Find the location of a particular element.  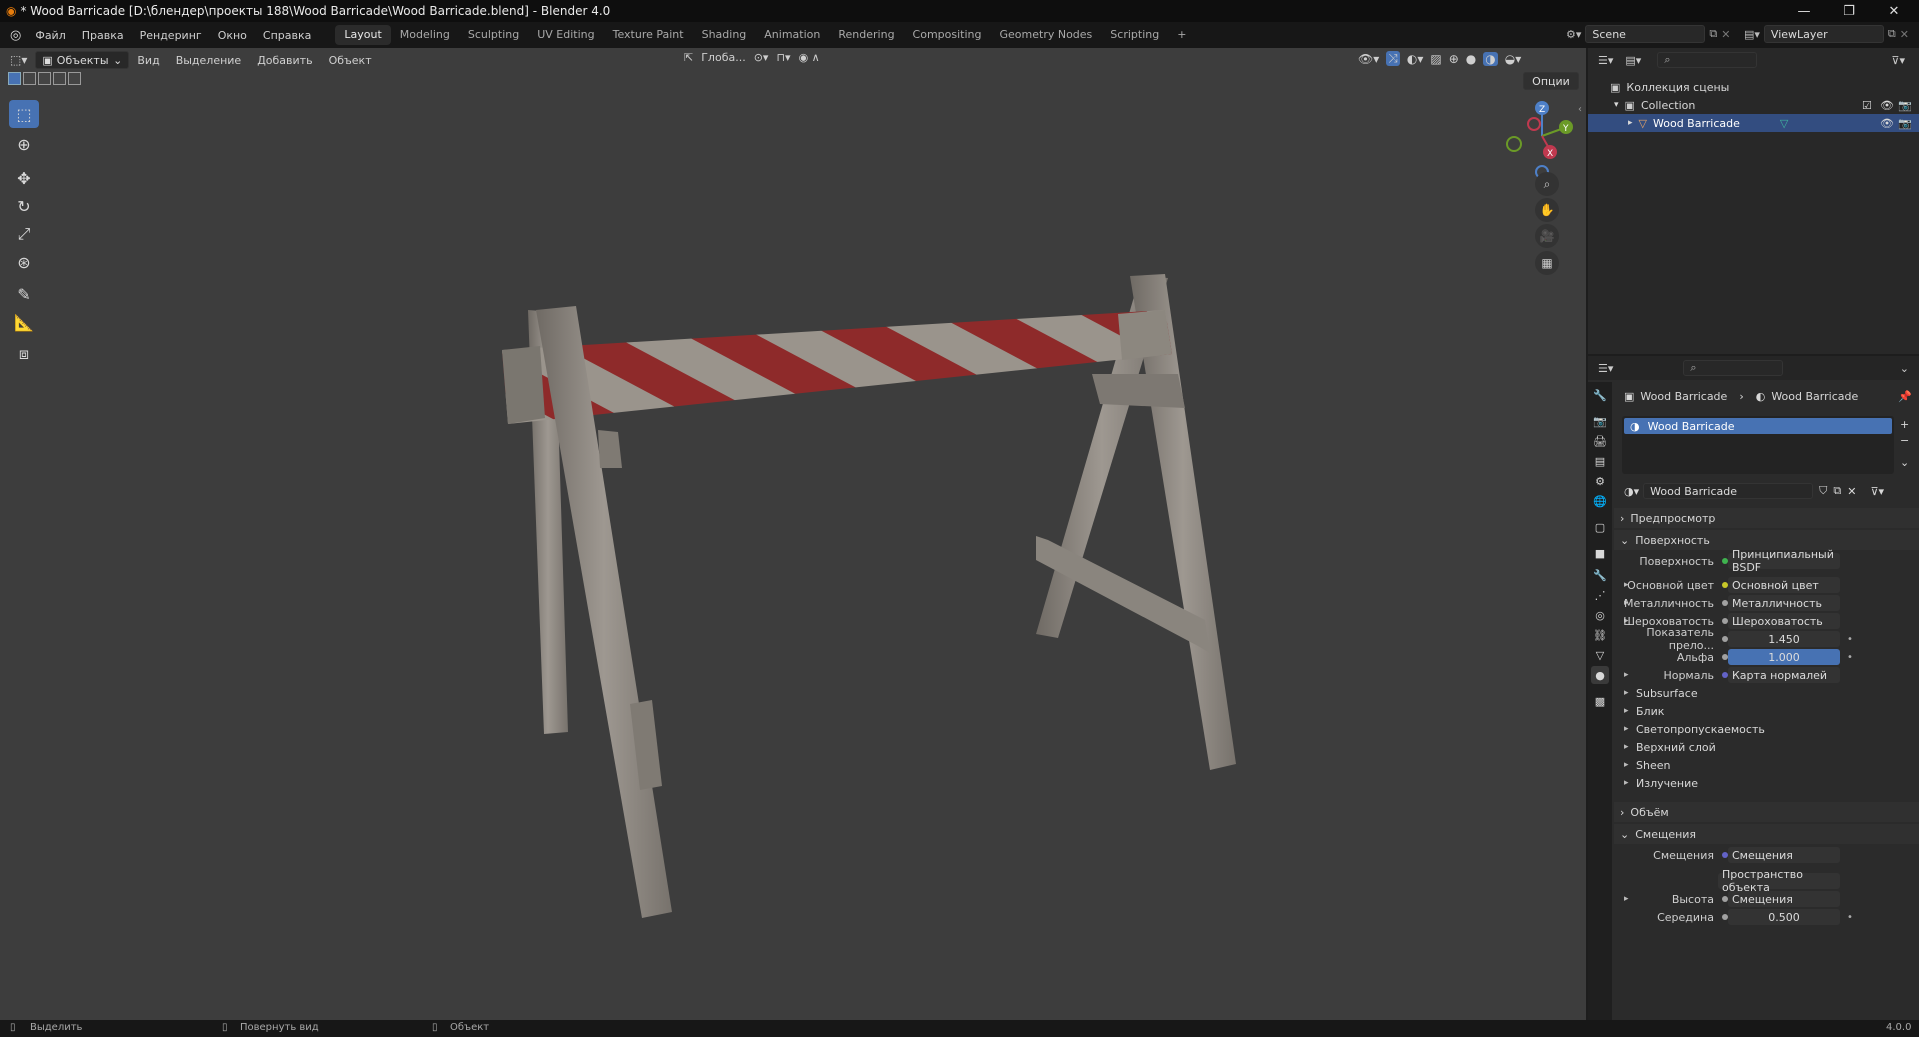

subpanel-4: ▸ Sheen is located at coordinates (1766, 765).